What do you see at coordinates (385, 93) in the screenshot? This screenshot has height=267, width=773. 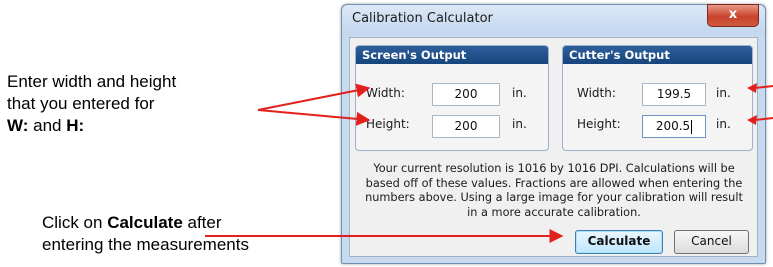 I see `screen-width-label: Width:` at bounding box center [385, 93].